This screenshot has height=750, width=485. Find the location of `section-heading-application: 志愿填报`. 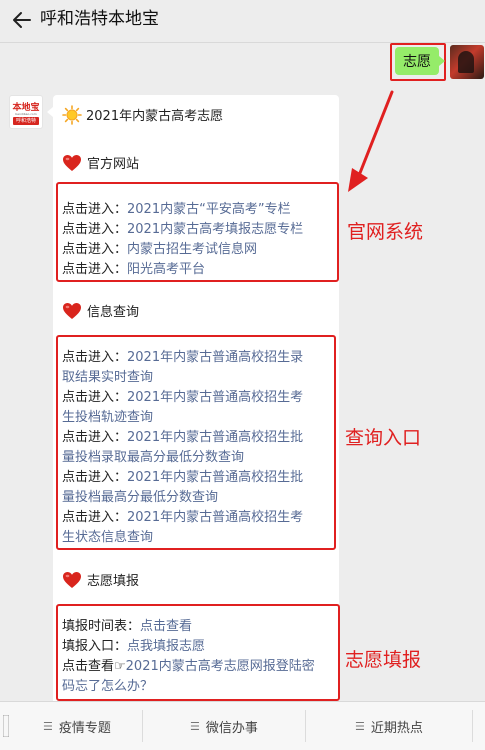

section-heading-application: 志愿填报 is located at coordinates (100, 581).